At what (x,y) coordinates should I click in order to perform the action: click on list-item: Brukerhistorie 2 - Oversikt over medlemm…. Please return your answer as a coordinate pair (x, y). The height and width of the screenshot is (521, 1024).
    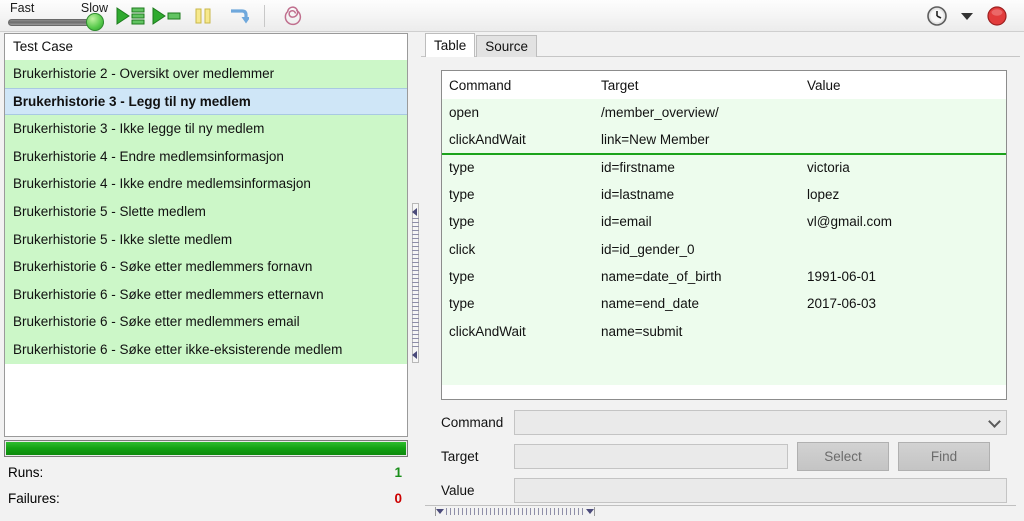
    Looking at the image, I should click on (206, 74).